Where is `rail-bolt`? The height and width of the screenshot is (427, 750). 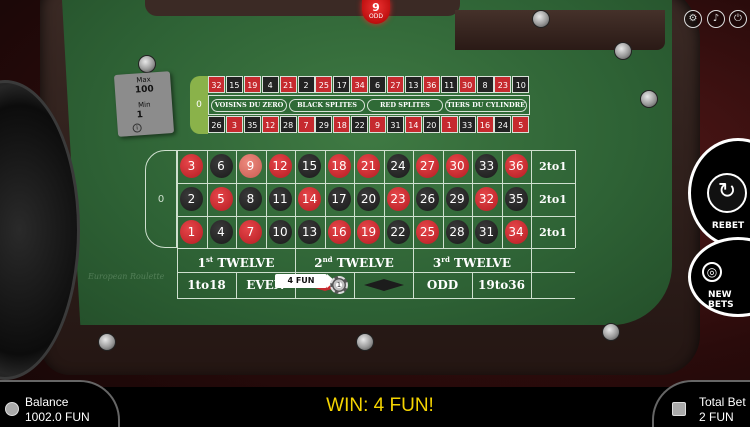 rail-bolt is located at coordinates (107, 342).